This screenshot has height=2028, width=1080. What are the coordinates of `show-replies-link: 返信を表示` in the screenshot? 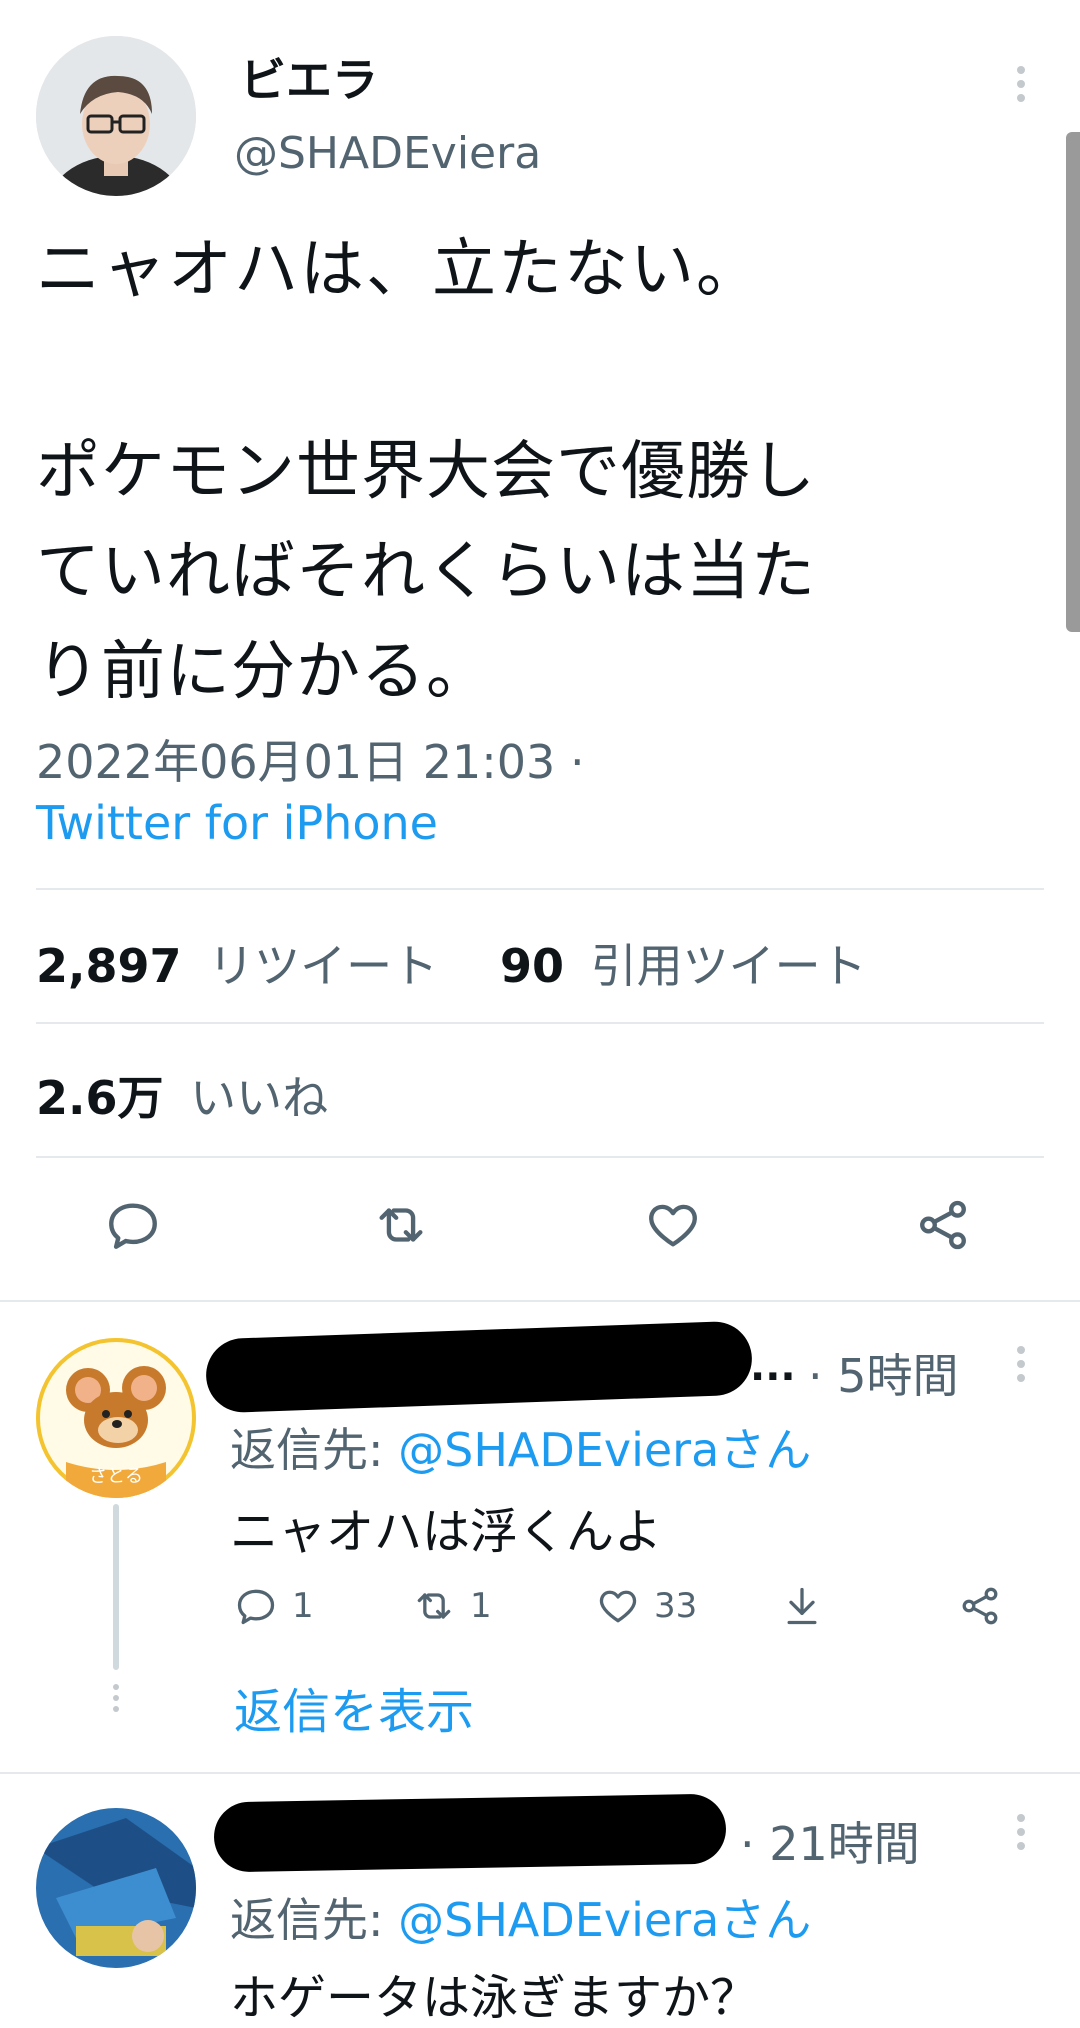 It's located at (354, 1707).